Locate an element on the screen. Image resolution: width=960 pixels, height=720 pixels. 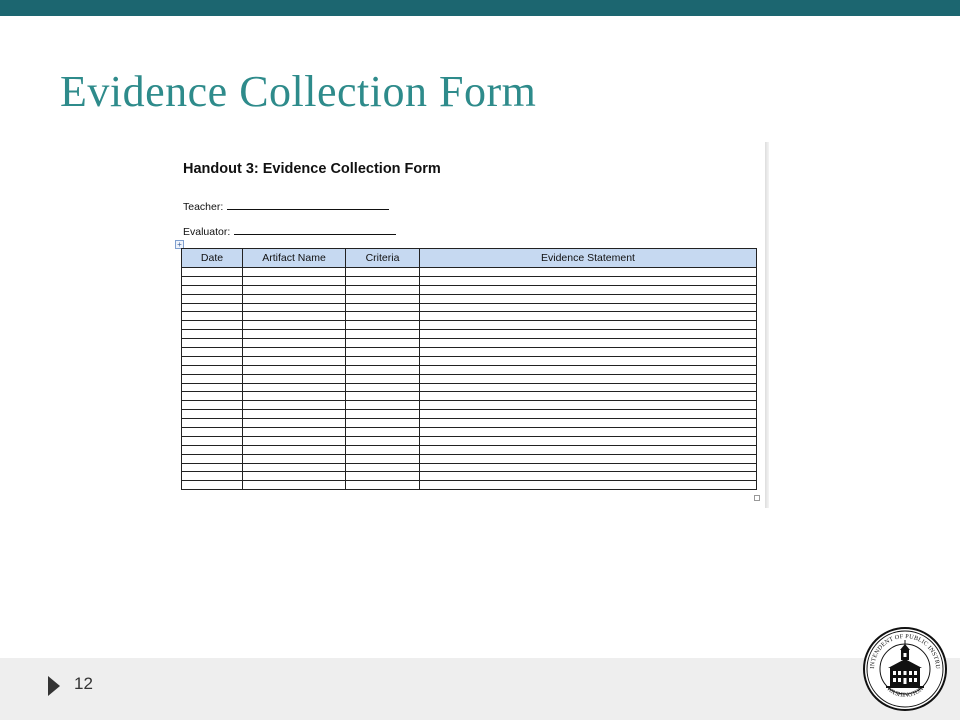
column-header-evidence-statement: Evidence Statement is located at coordinates (588, 258).